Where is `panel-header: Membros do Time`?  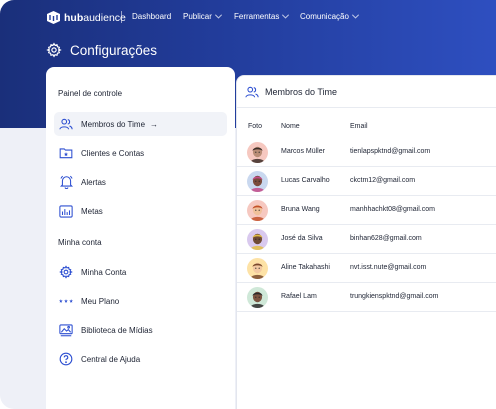 panel-header: Membros do Time is located at coordinates (366, 92).